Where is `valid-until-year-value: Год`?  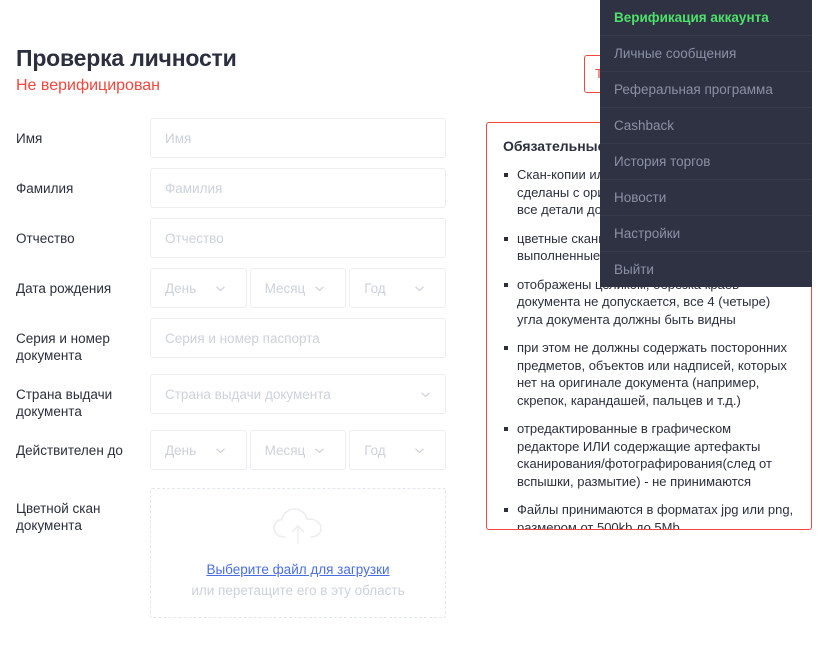 valid-until-year-value: Год is located at coordinates (375, 450).